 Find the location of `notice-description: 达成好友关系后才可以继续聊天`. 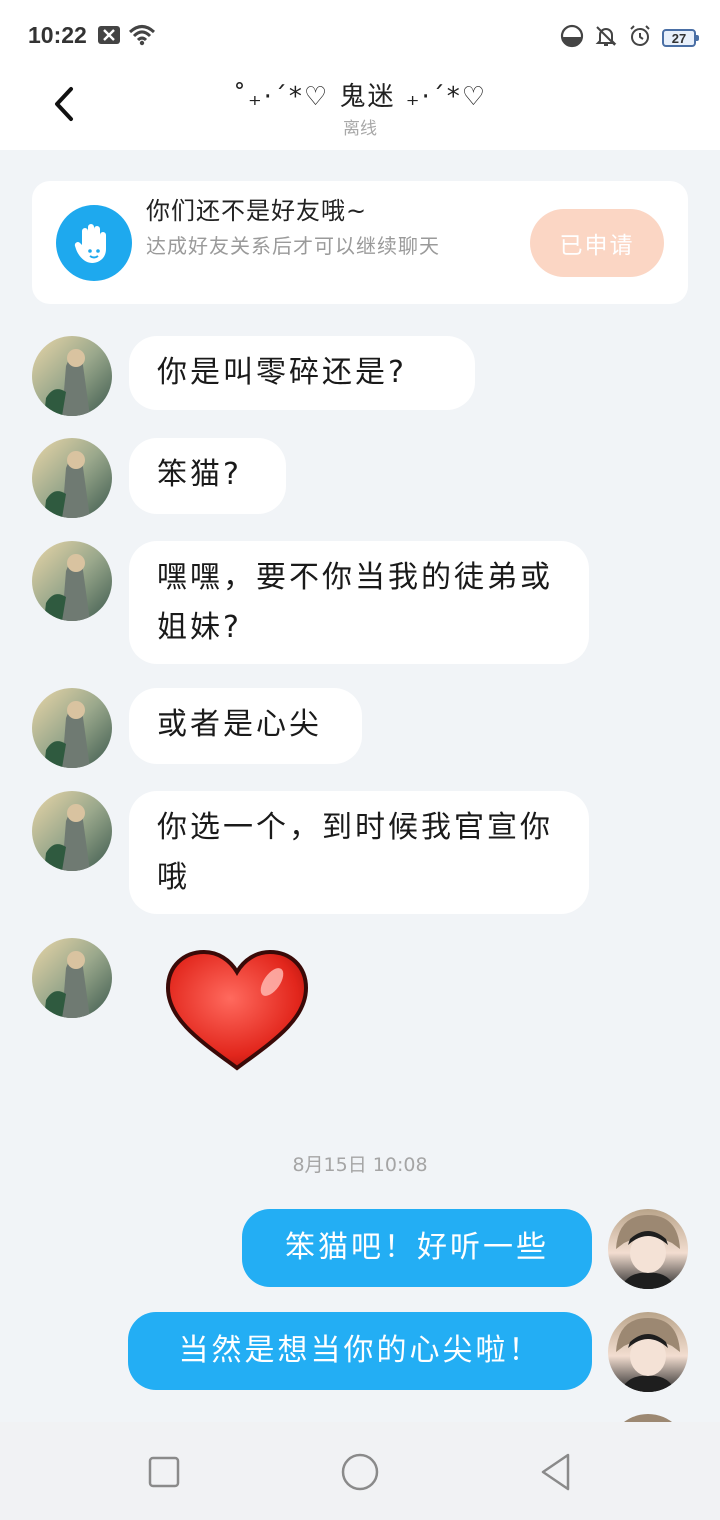

notice-description: 达成好友关系后才可以继续聊天 is located at coordinates (293, 246).